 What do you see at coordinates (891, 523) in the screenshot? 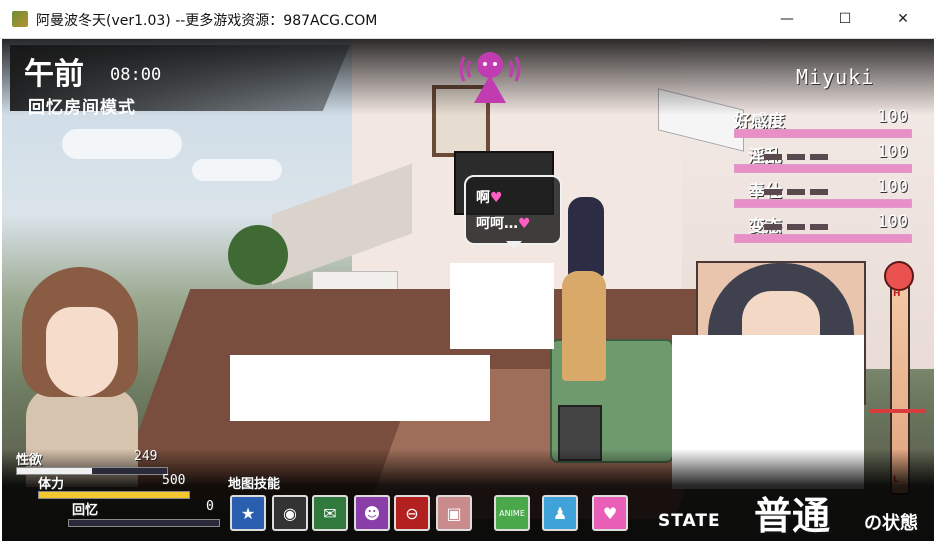
I see `state-suffix: の状態` at bounding box center [891, 523].